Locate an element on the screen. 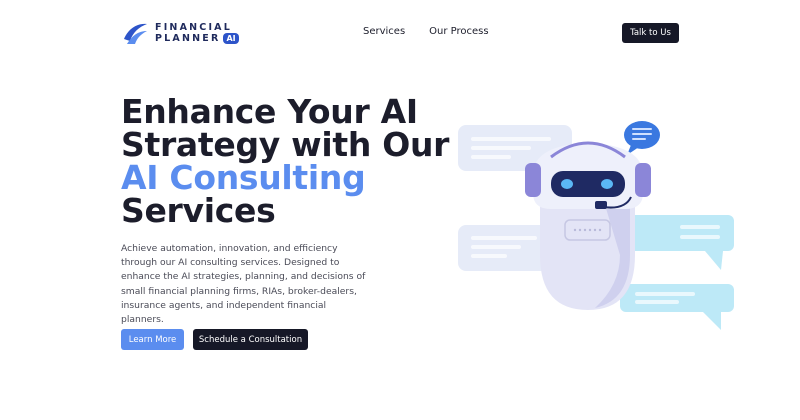  hero-title-line4: Services is located at coordinates (198, 210).